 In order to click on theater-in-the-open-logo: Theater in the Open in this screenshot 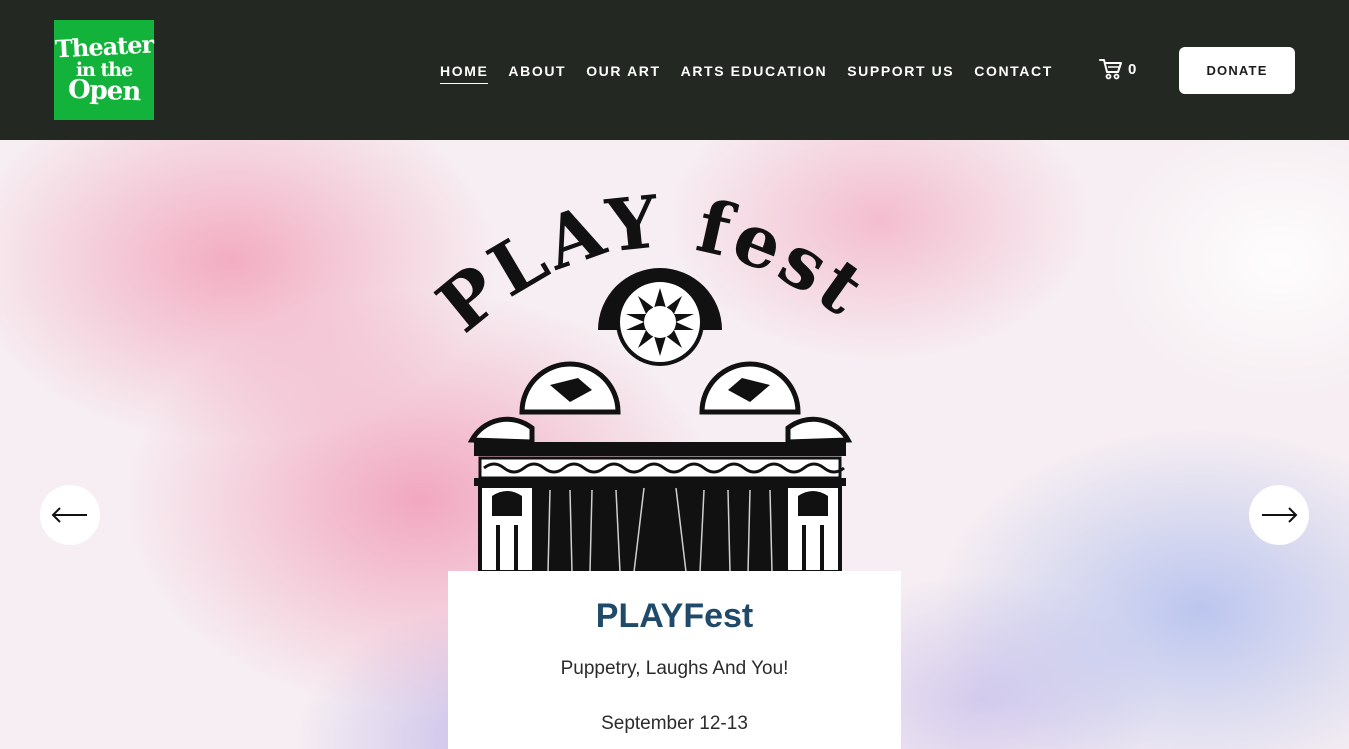, I will do `click(104, 70)`.